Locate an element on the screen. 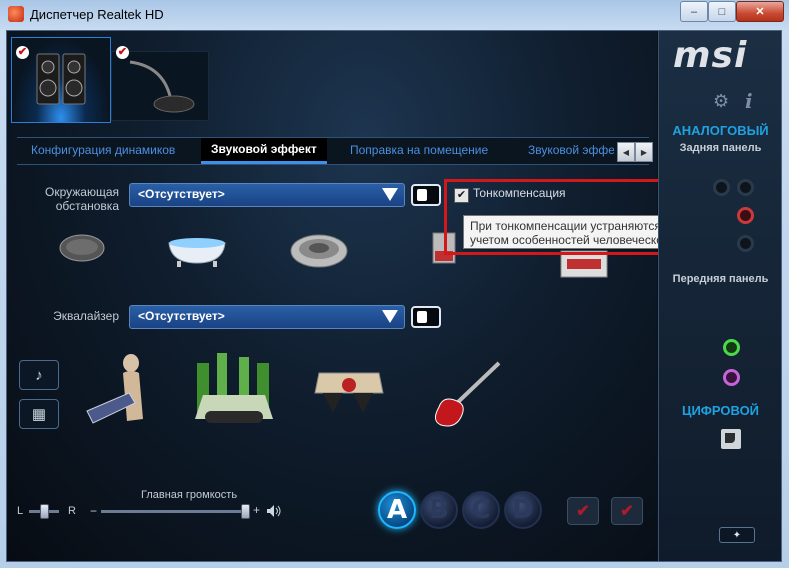  speakers-icon is located at coordinates (61, 79).